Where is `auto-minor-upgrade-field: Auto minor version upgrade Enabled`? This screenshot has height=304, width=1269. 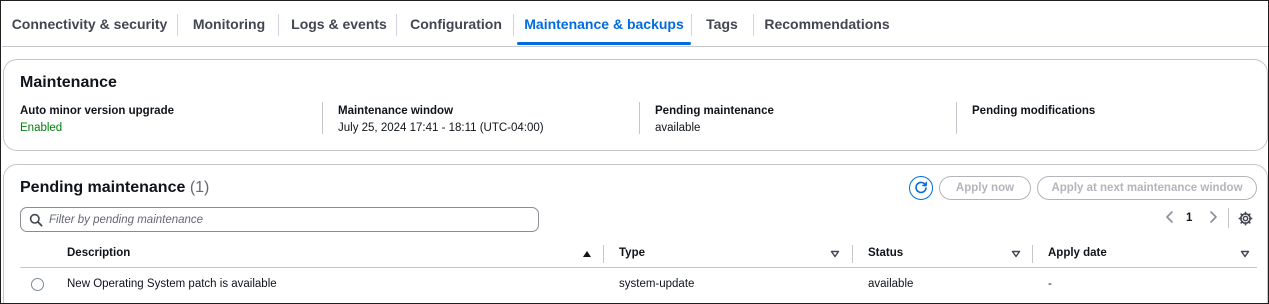 auto-minor-upgrade-field: Auto minor version upgrade Enabled is located at coordinates (97, 120).